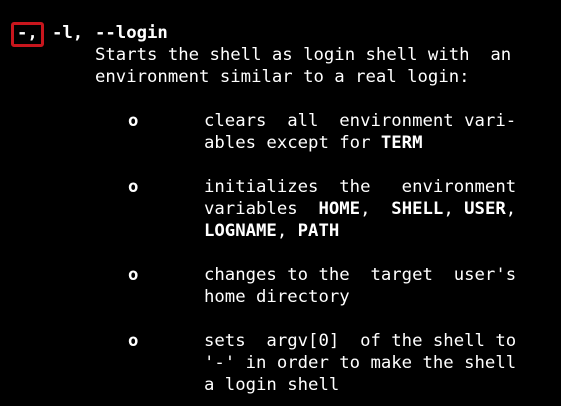 The width and height of the screenshot is (561, 406). What do you see at coordinates (360, 187) in the screenshot?
I see `bullet-2-line-1: initializes the environment` at bounding box center [360, 187].